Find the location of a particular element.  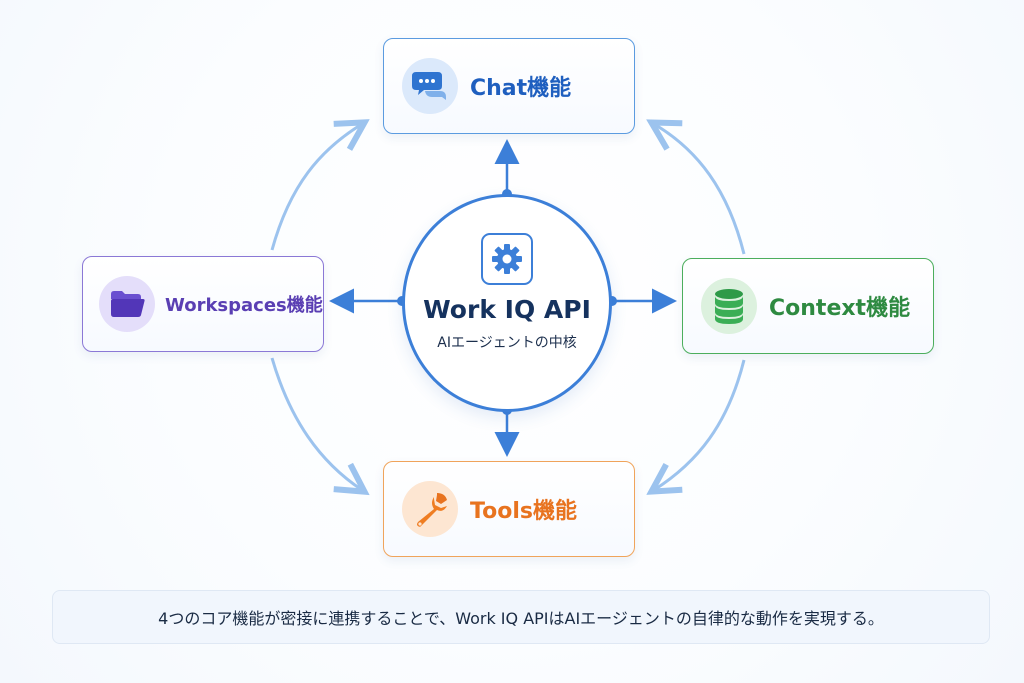

node-chat: Chat機能 is located at coordinates (509, 86).